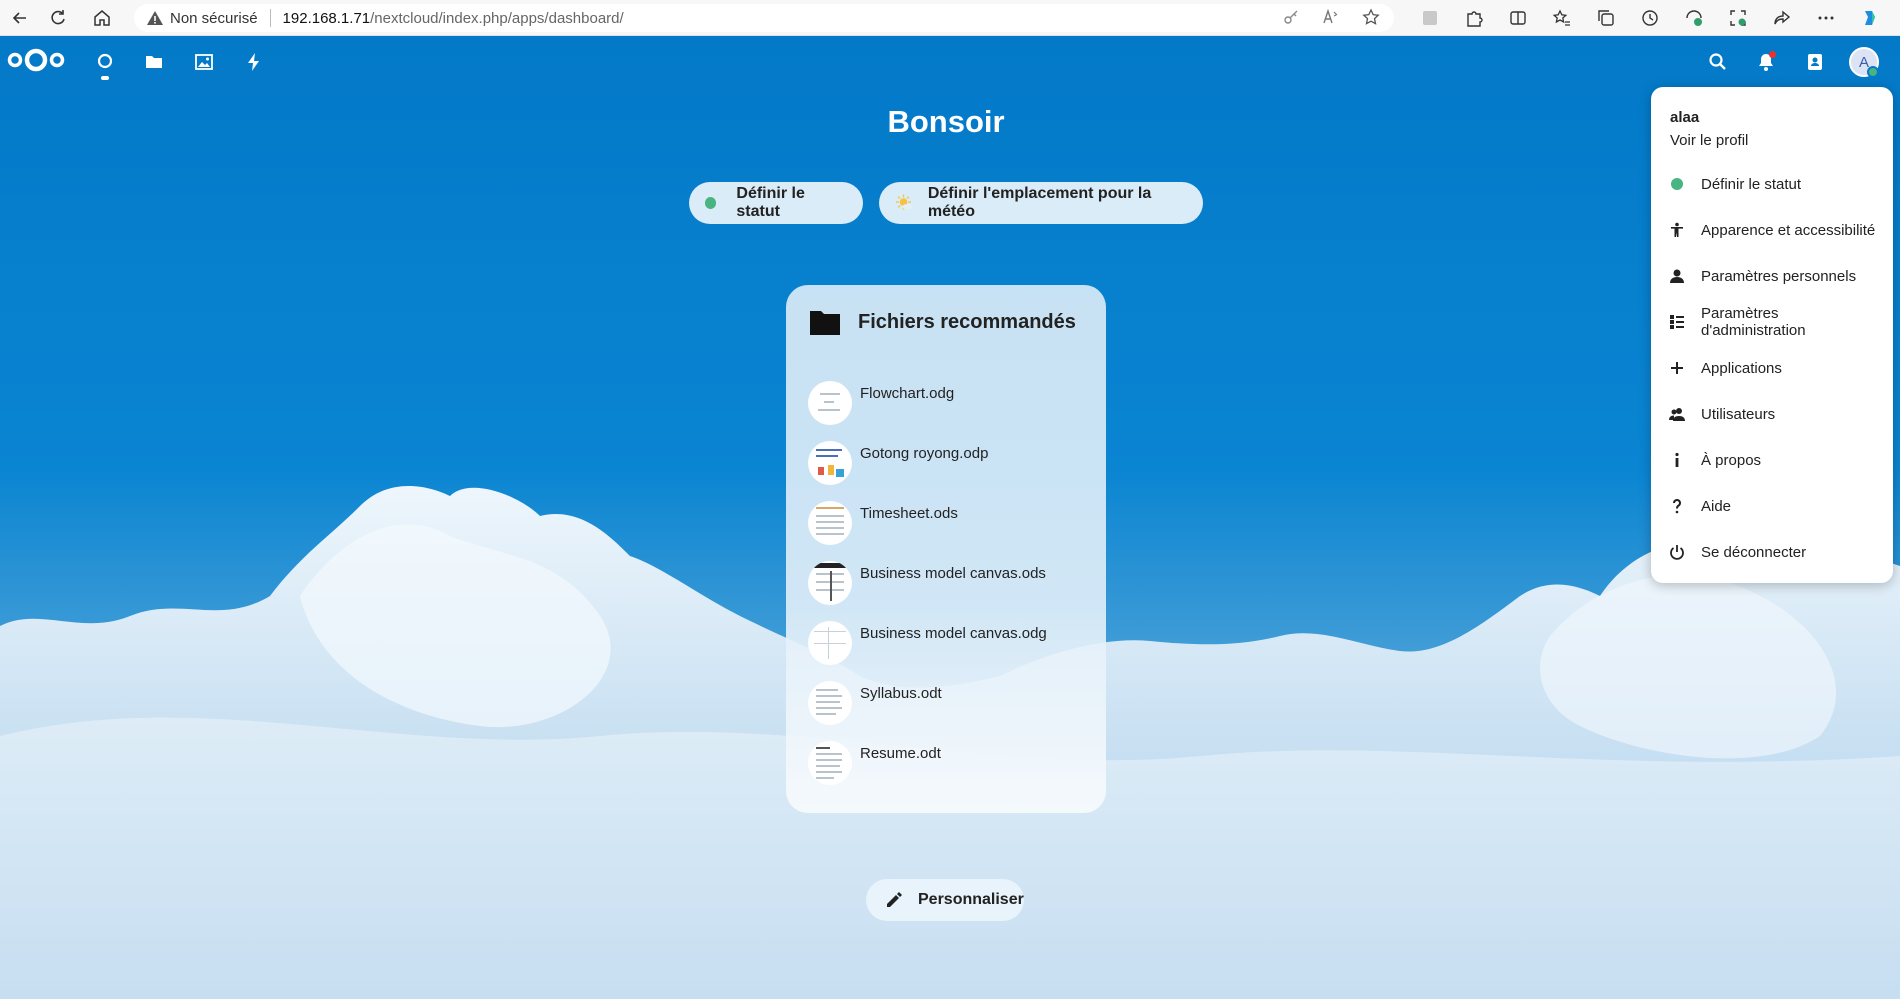  What do you see at coordinates (1775, 230) in the screenshot?
I see `menu-item-appearance: Apparence et accessibilité` at bounding box center [1775, 230].